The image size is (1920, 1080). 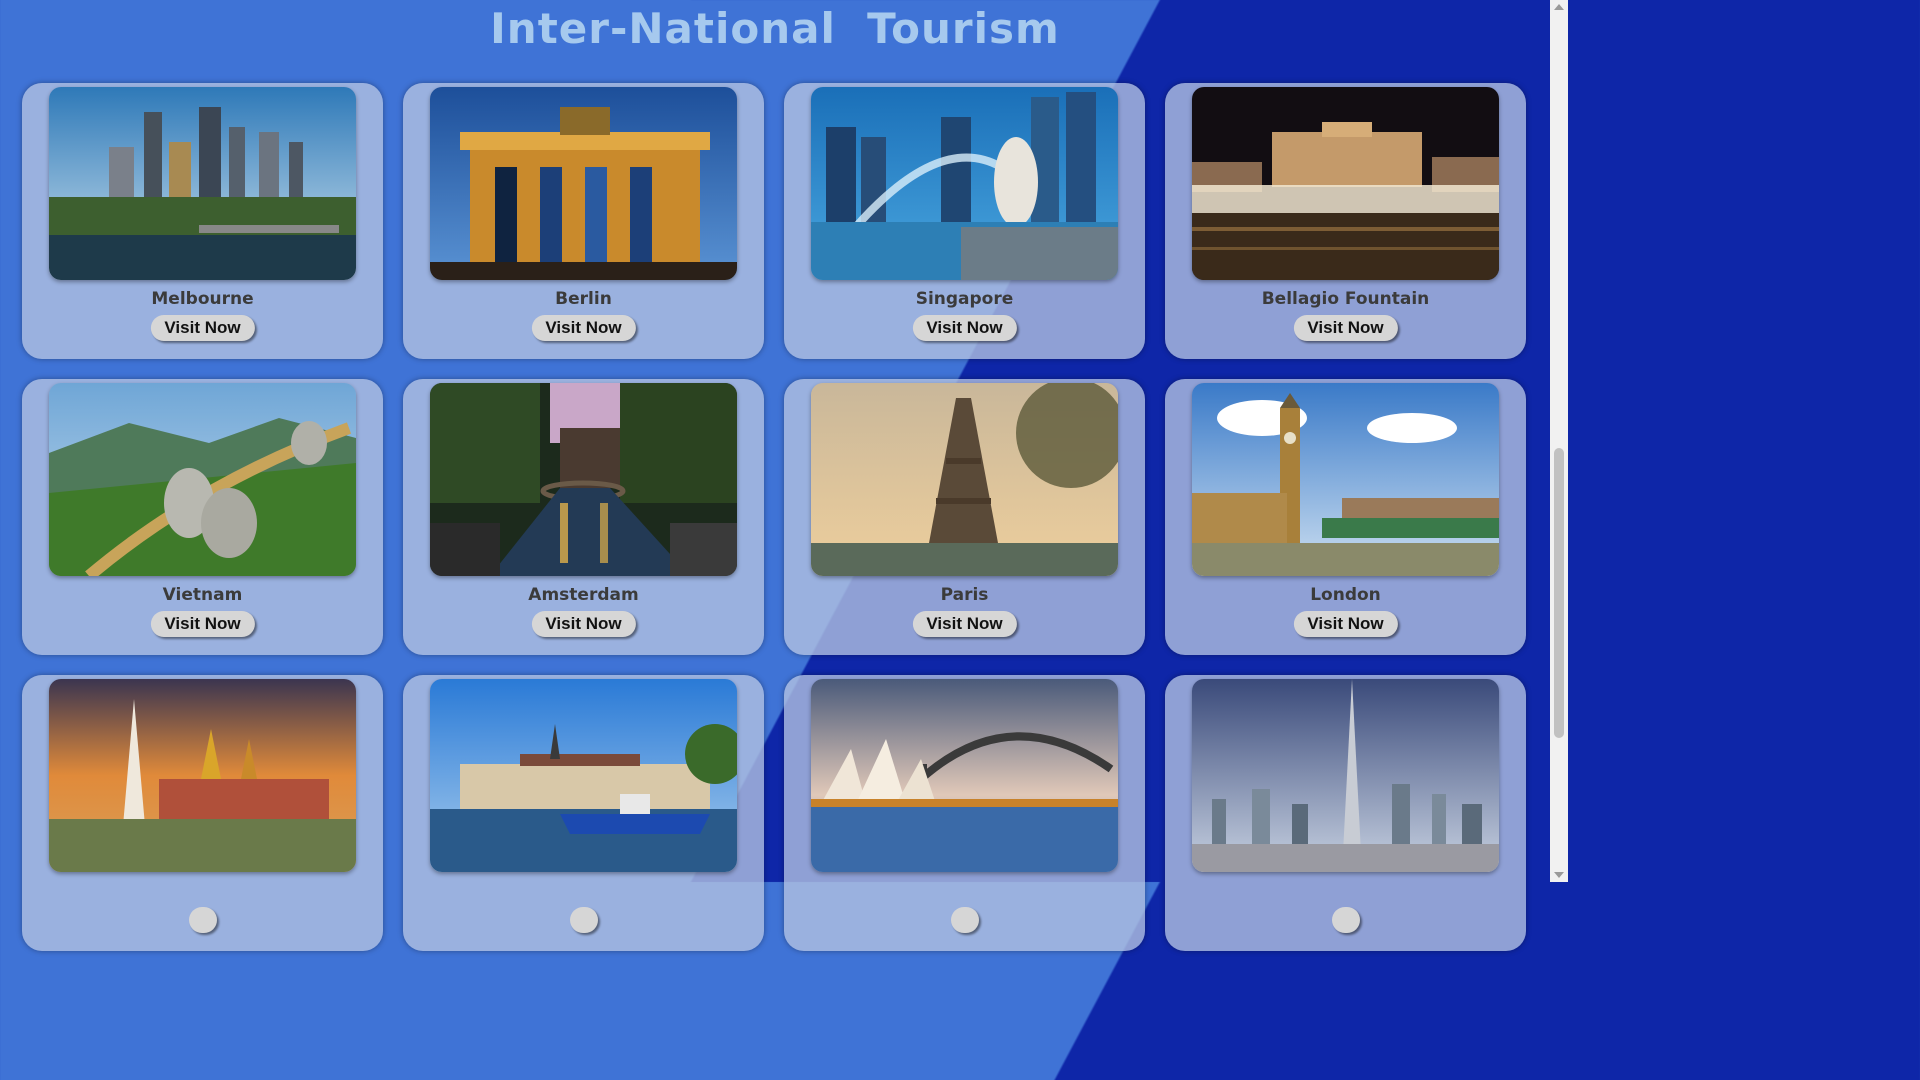 I want to click on scroll-down-arrow-icon, so click(x=1559, y=875).